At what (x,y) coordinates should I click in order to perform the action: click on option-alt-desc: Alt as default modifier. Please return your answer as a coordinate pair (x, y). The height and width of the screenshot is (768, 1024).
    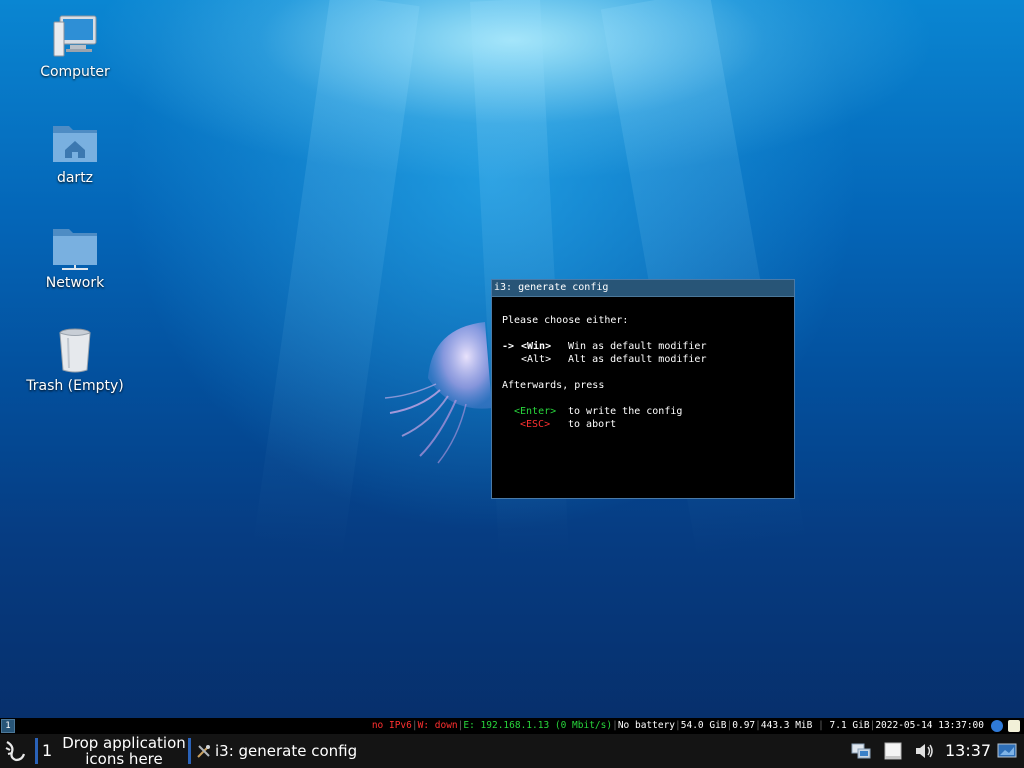
    Looking at the image, I should click on (637, 359).